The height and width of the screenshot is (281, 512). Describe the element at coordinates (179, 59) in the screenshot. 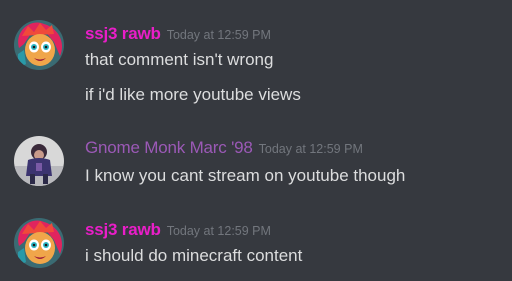

I see `message-text: that comment isn't wrong` at that location.